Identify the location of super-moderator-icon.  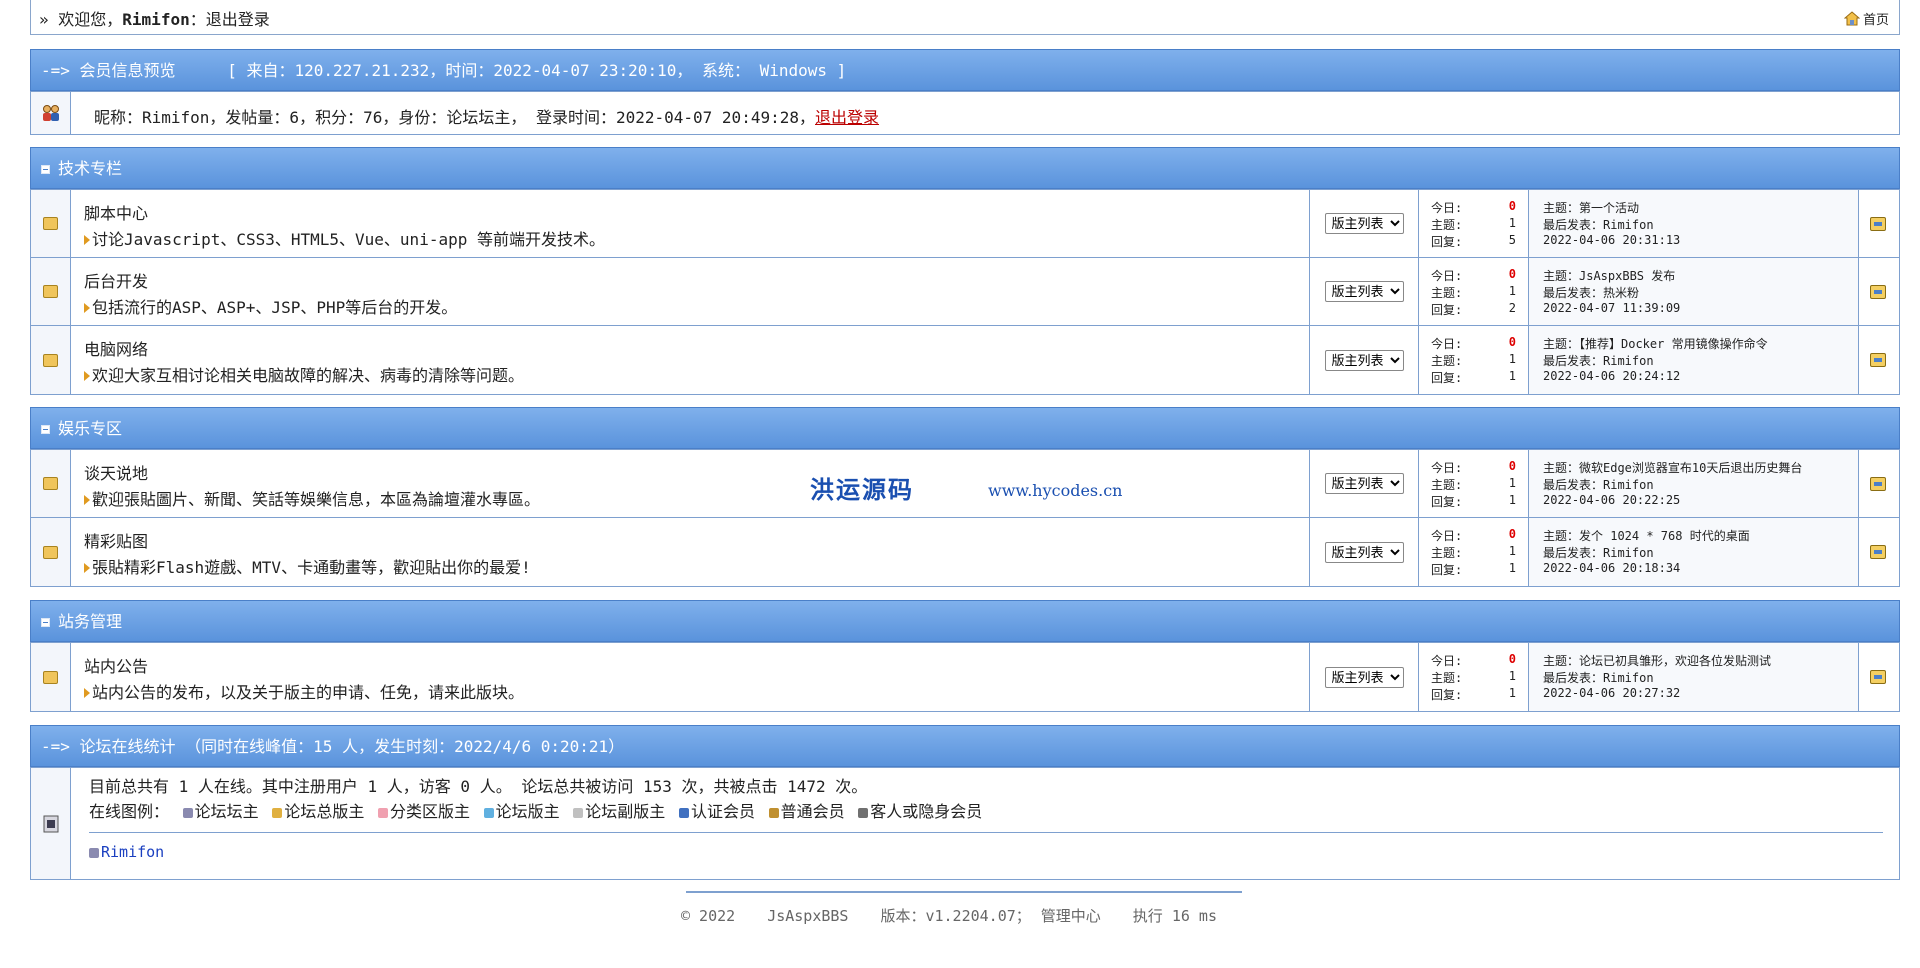
(277, 813).